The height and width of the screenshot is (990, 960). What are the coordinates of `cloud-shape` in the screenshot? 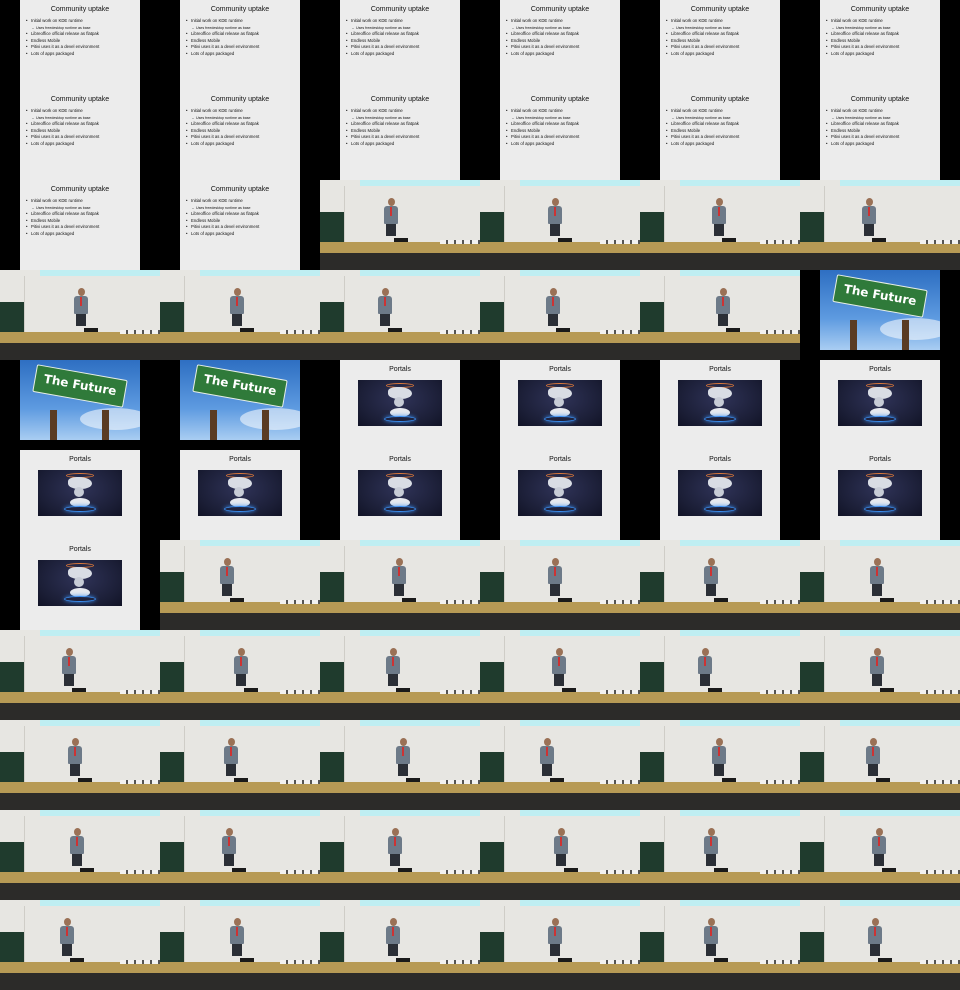 It's located at (559, 402).